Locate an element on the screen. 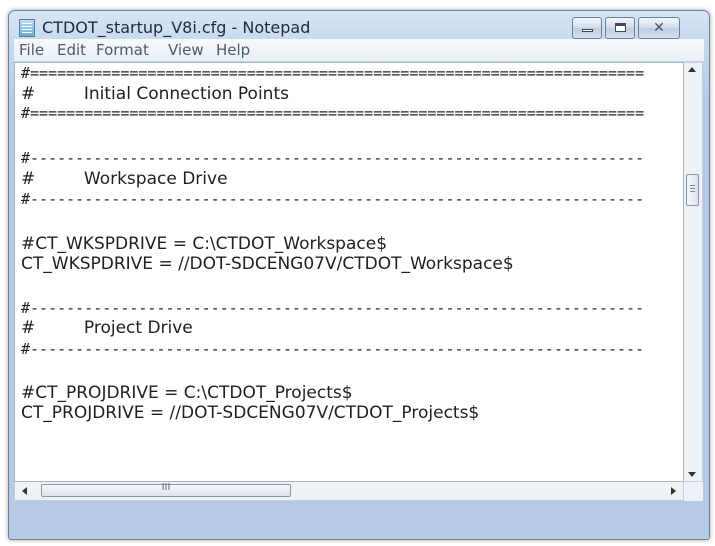  minimize-icon is located at coordinates (587, 30).